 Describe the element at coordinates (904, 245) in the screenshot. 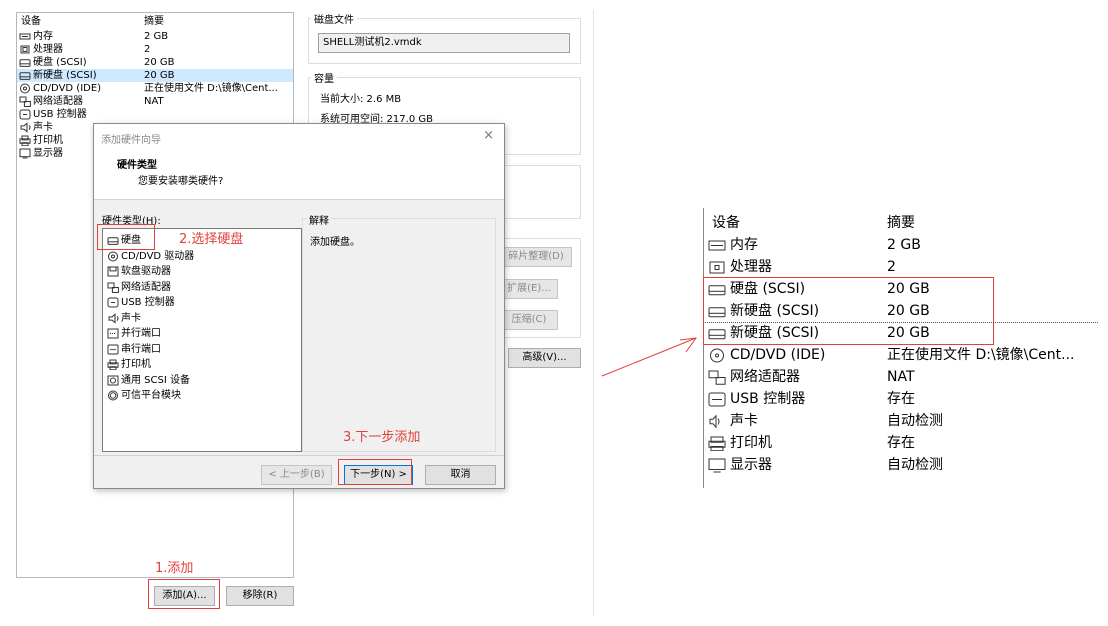

I see `result-device-summary: 2 GB` at that location.